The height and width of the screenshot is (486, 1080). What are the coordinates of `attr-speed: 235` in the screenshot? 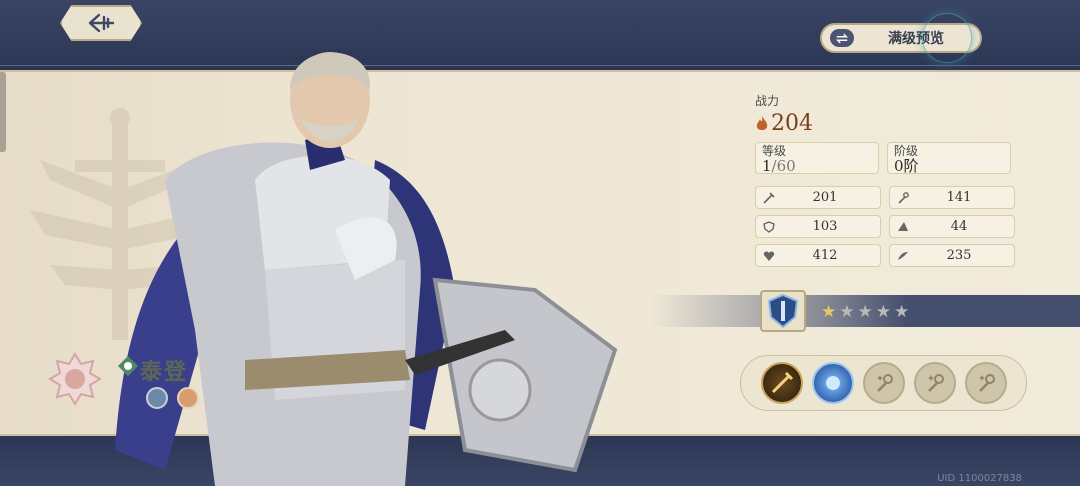 It's located at (952, 255).